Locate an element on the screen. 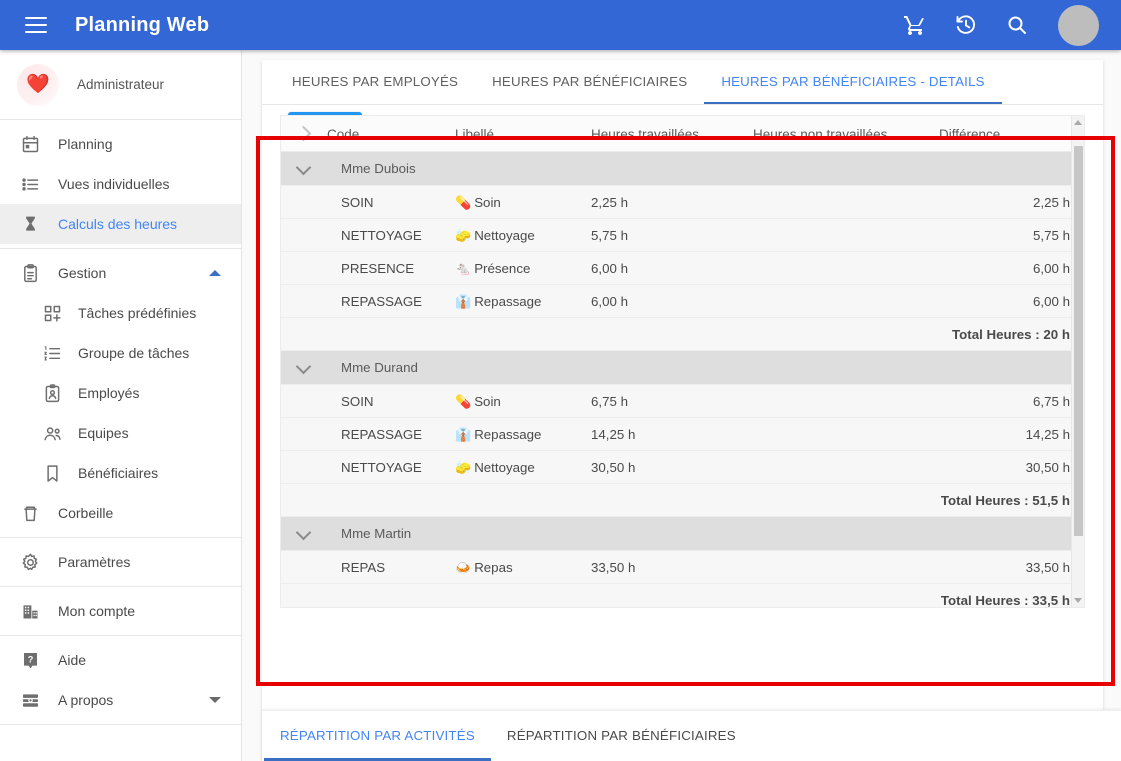  column-header-difference: Différence is located at coordinates (1005, 134).